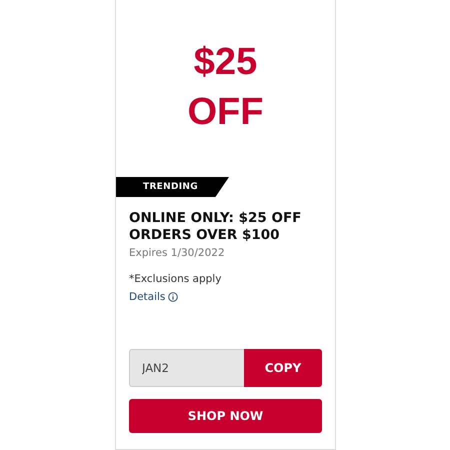  I want to click on exclusions-note: *Exclusions apply, so click(175, 279).